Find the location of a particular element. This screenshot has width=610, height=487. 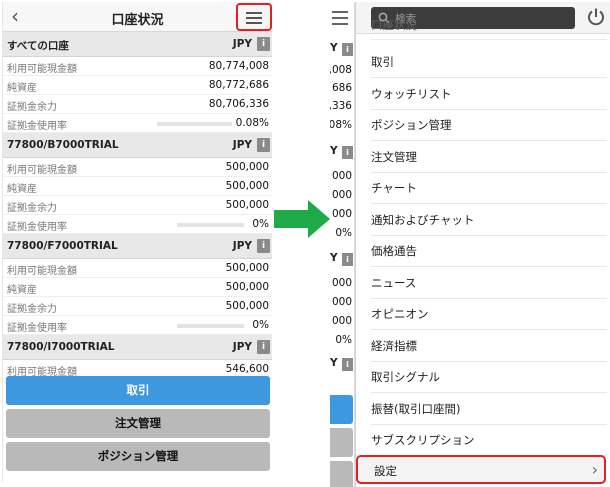

account-row: 純資産 80,772,686 is located at coordinates (137, 85).